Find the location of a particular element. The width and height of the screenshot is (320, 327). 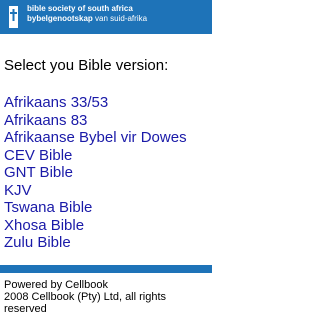

page-prompt: Select you Bible version: is located at coordinates (86, 65).